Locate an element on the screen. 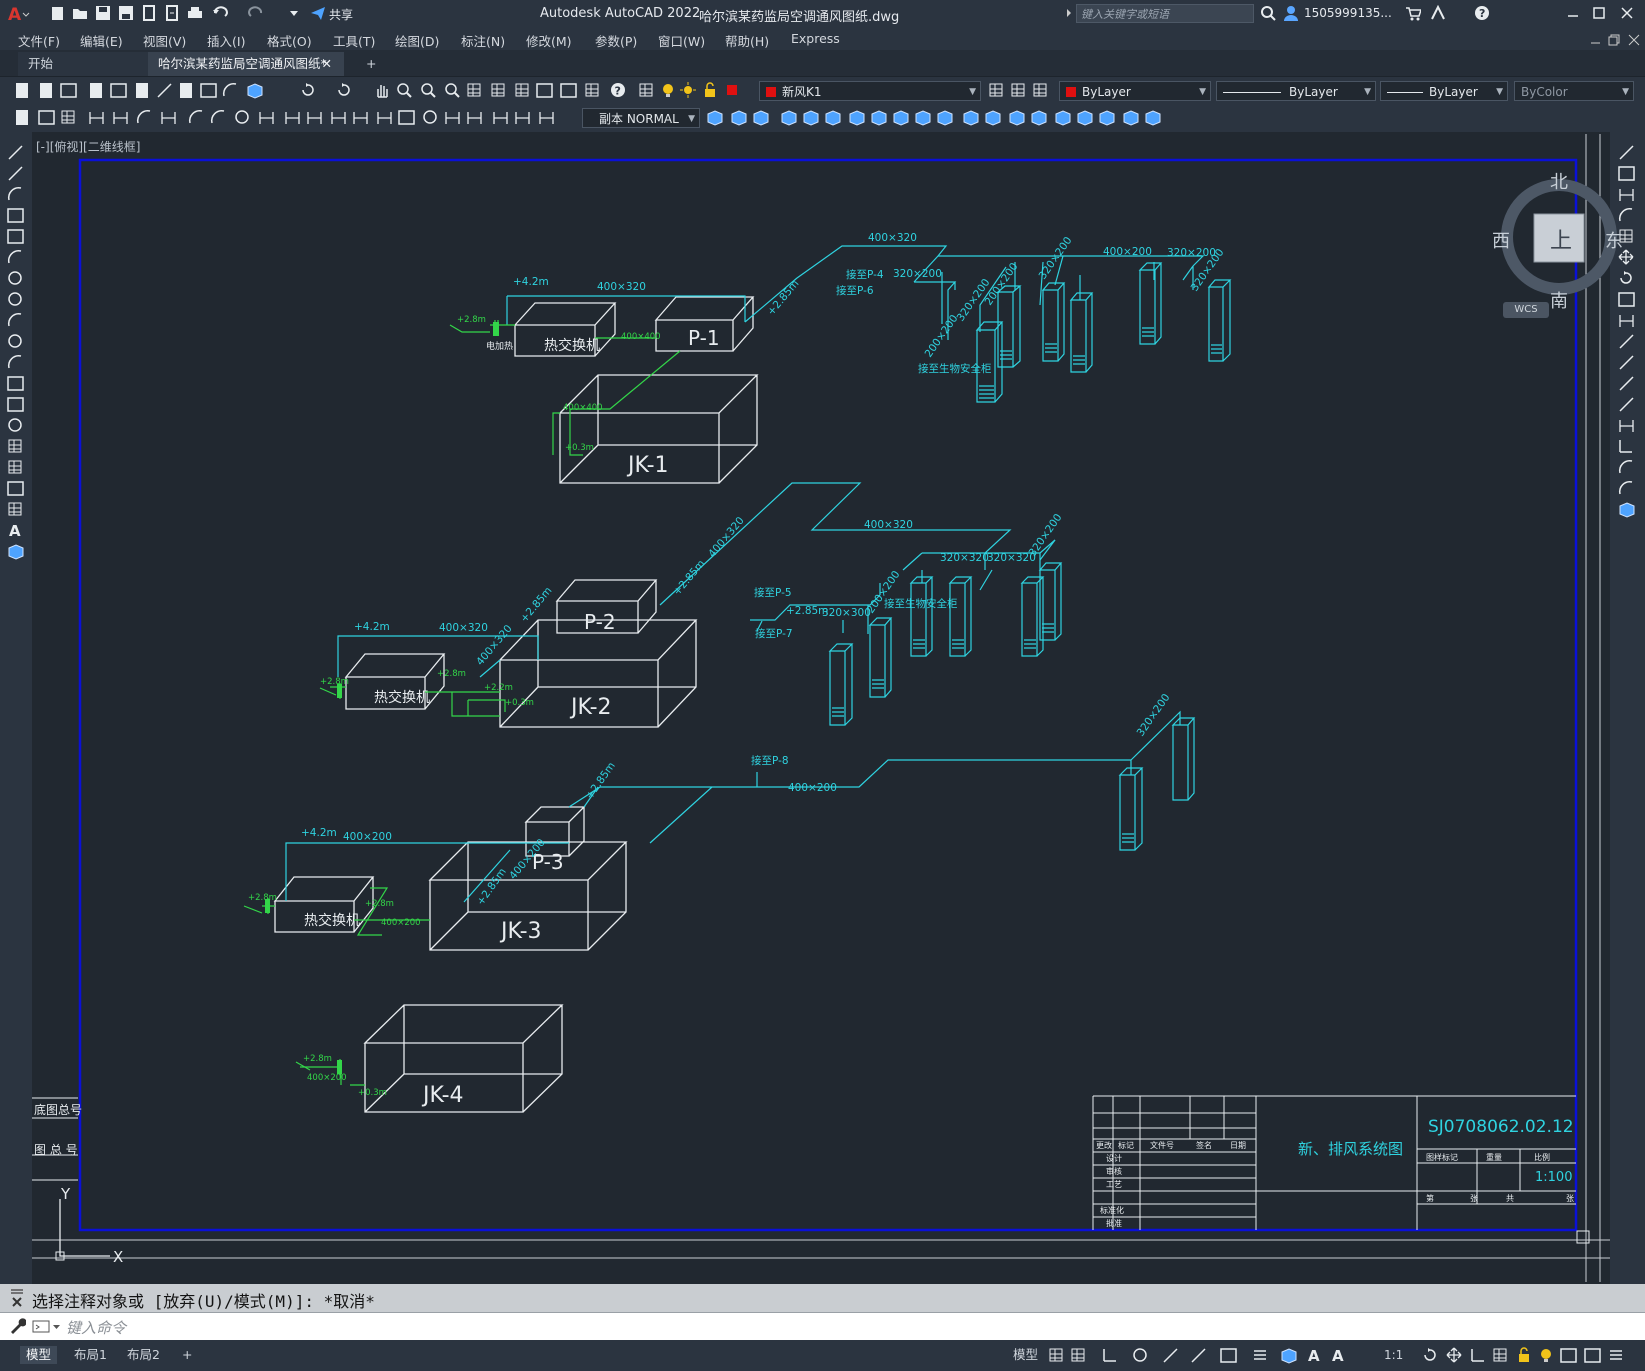  pan-icon is located at coordinates (382, 91).